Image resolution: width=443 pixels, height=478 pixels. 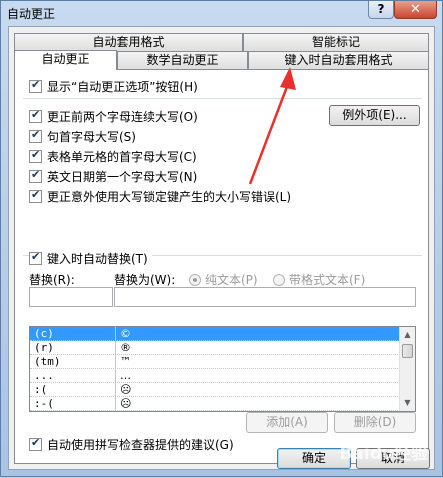 I want to click on scroll-thumb, so click(x=407, y=351).